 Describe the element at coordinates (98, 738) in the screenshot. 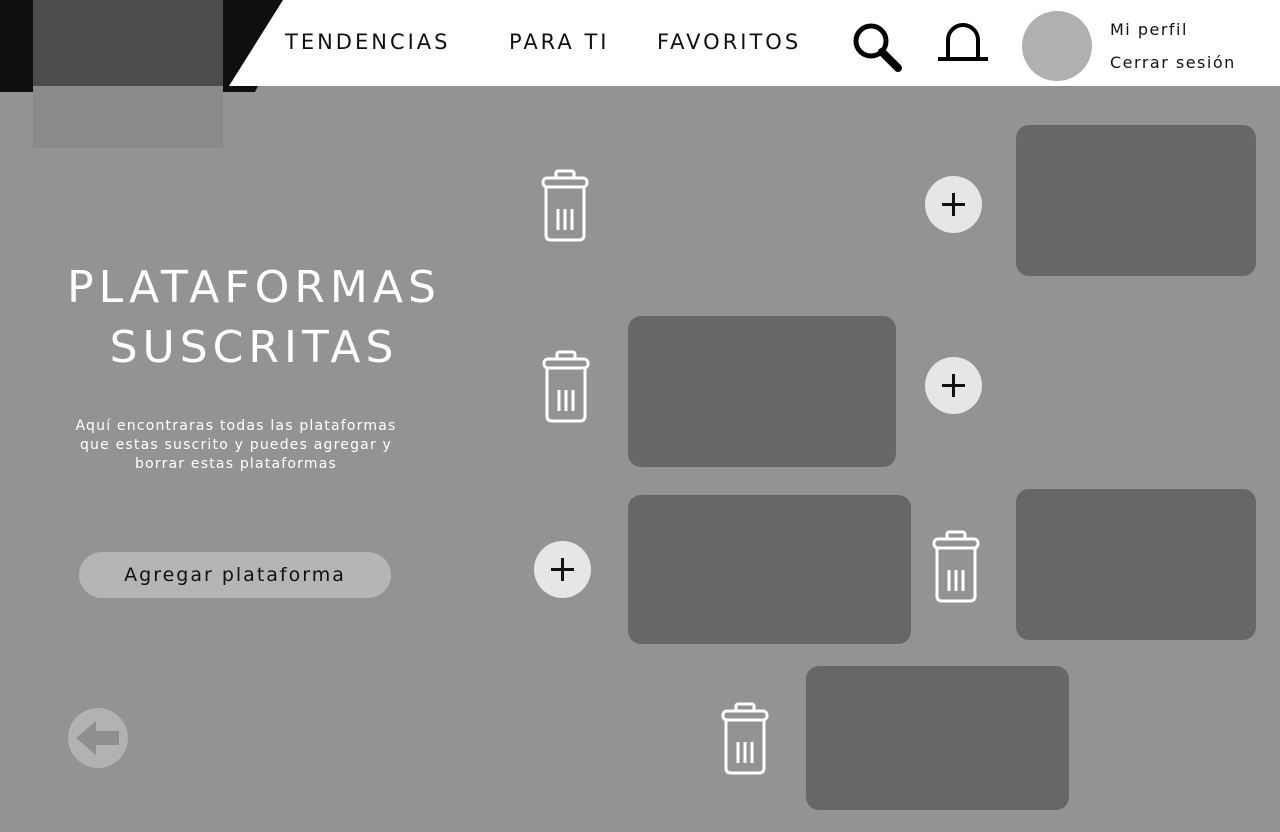

I see `back-arrow-icon` at that location.